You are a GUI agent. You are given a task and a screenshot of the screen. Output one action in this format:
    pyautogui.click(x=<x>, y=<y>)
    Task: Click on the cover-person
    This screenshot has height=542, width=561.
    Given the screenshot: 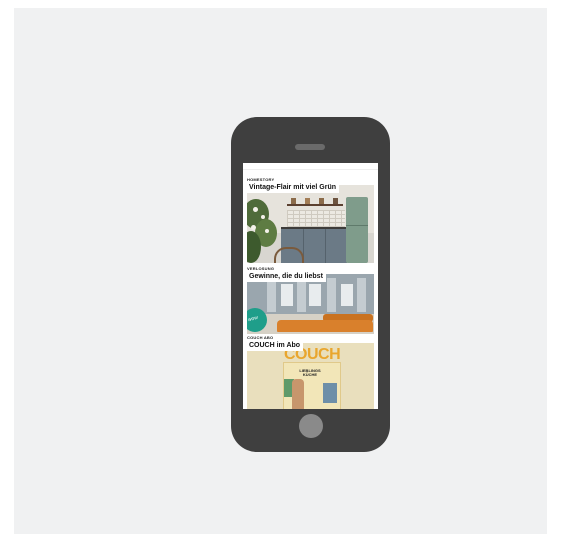 What is the action you would take?
    pyautogui.click(x=298, y=394)
    